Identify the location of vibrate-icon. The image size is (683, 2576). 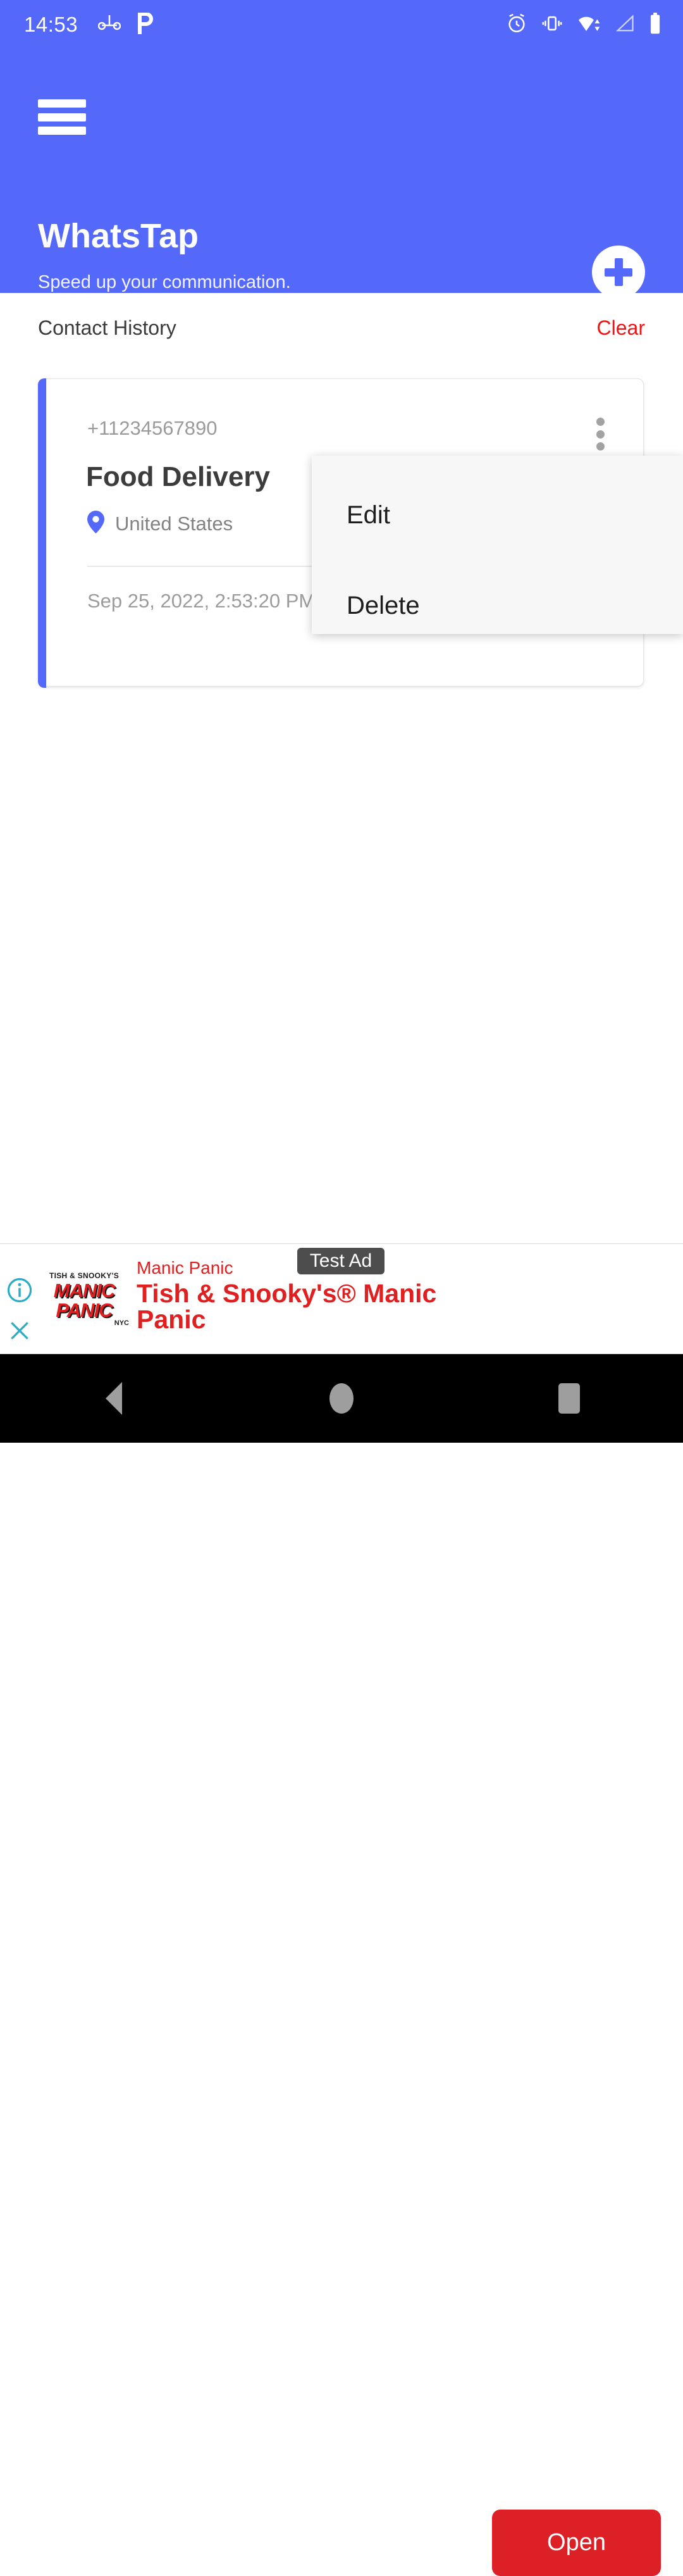
(552, 25).